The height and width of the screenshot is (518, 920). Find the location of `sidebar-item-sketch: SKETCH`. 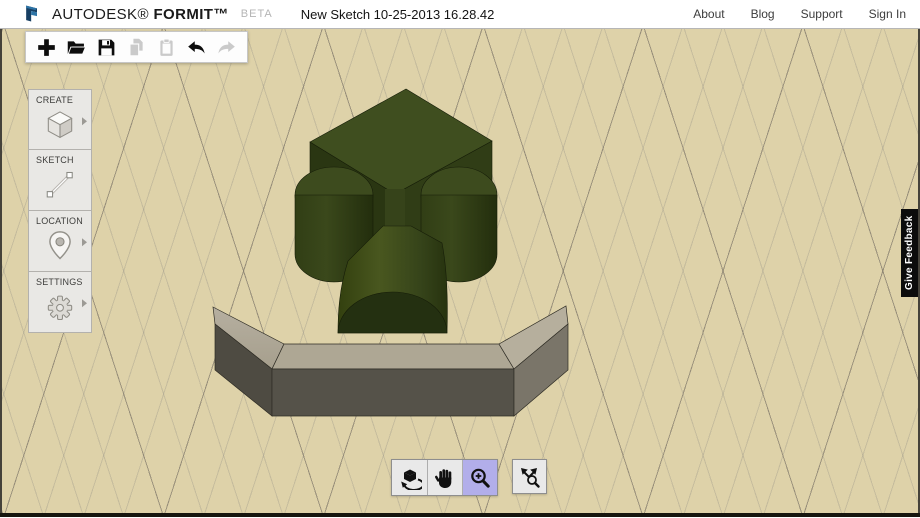

sidebar-item-sketch: SKETCH is located at coordinates (60, 180).